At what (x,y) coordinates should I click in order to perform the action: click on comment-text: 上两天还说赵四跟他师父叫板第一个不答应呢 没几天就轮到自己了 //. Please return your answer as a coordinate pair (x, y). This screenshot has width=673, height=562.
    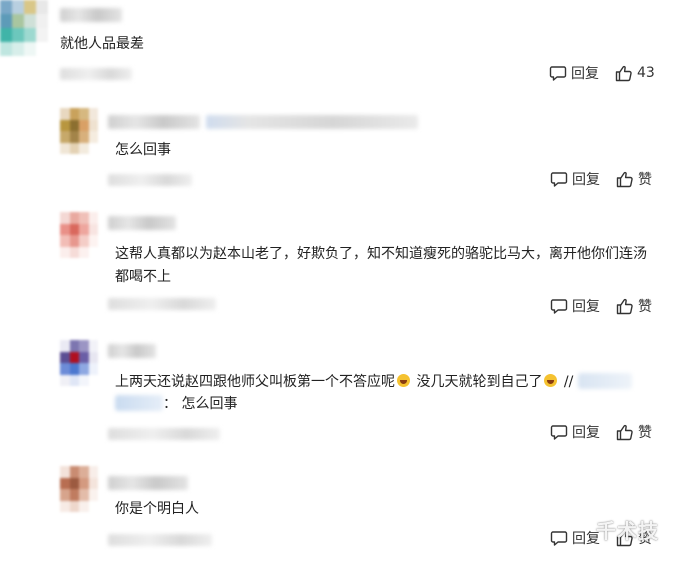
    Looking at the image, I should click on (373, 382).